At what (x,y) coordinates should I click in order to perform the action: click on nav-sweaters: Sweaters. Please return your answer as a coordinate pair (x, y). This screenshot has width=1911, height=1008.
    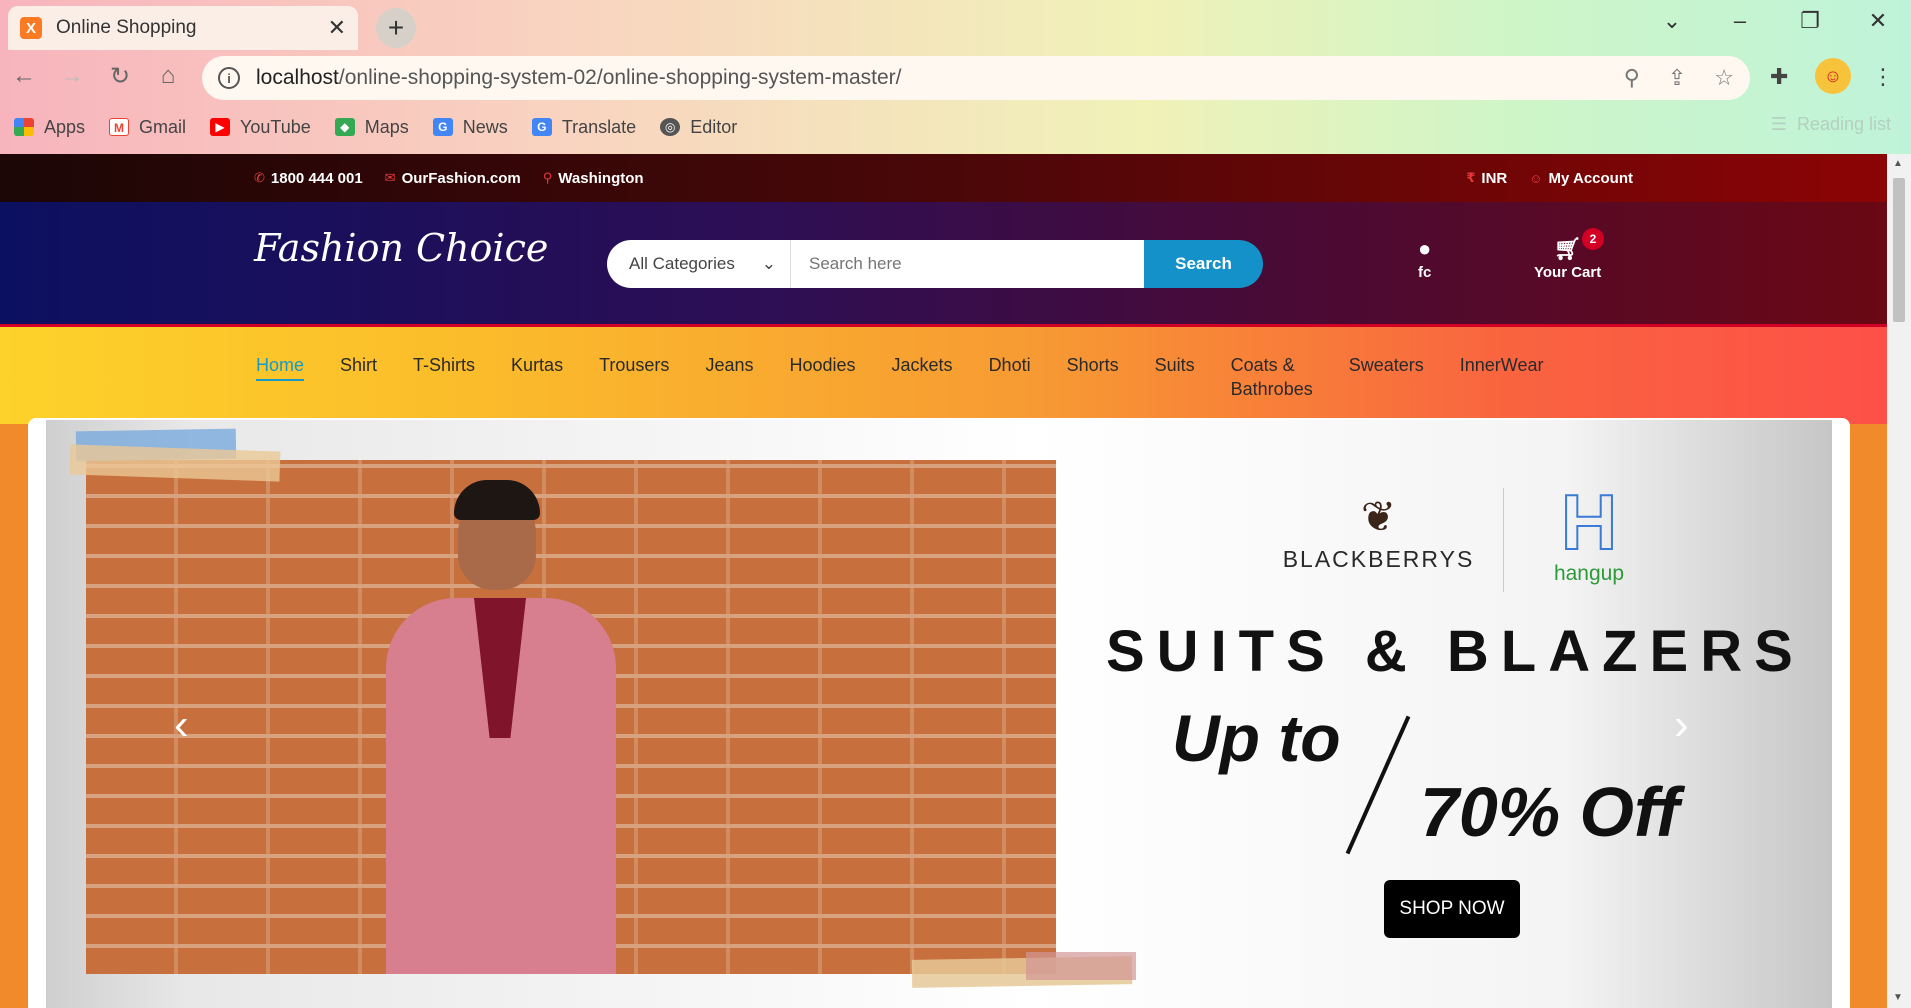
    Looking at the image, I should click on (1386, 377).